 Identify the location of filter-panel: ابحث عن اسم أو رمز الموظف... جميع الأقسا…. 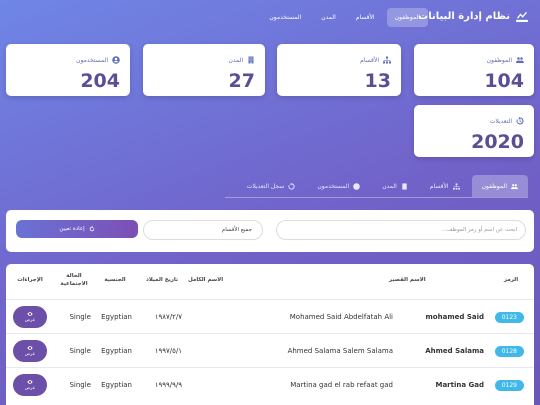
(270, 231).